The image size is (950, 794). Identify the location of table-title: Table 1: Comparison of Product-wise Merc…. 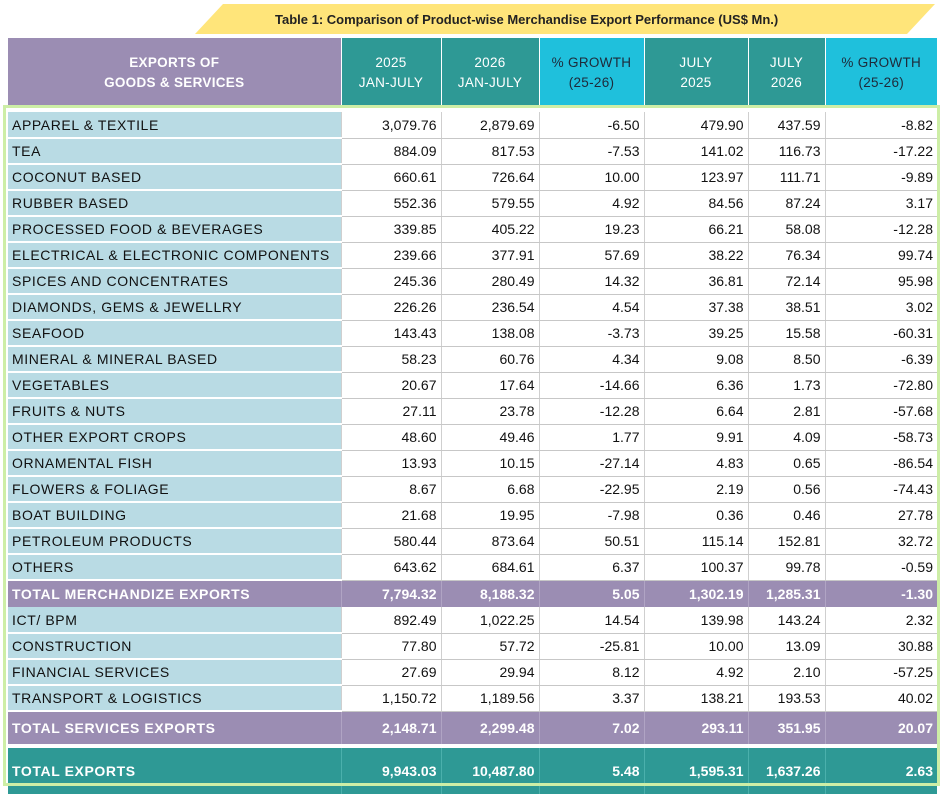
(527, 19).